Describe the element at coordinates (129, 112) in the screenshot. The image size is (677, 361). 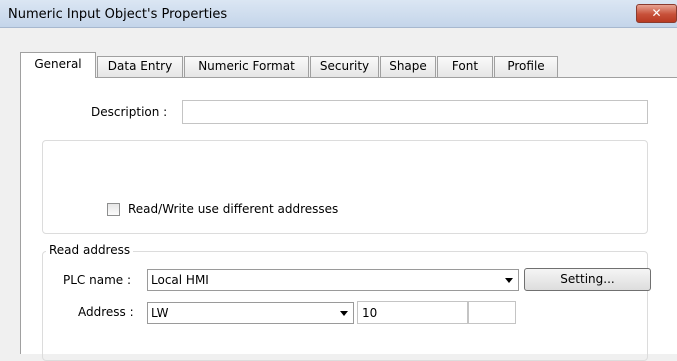
I see `description-label: Description :` at that location.